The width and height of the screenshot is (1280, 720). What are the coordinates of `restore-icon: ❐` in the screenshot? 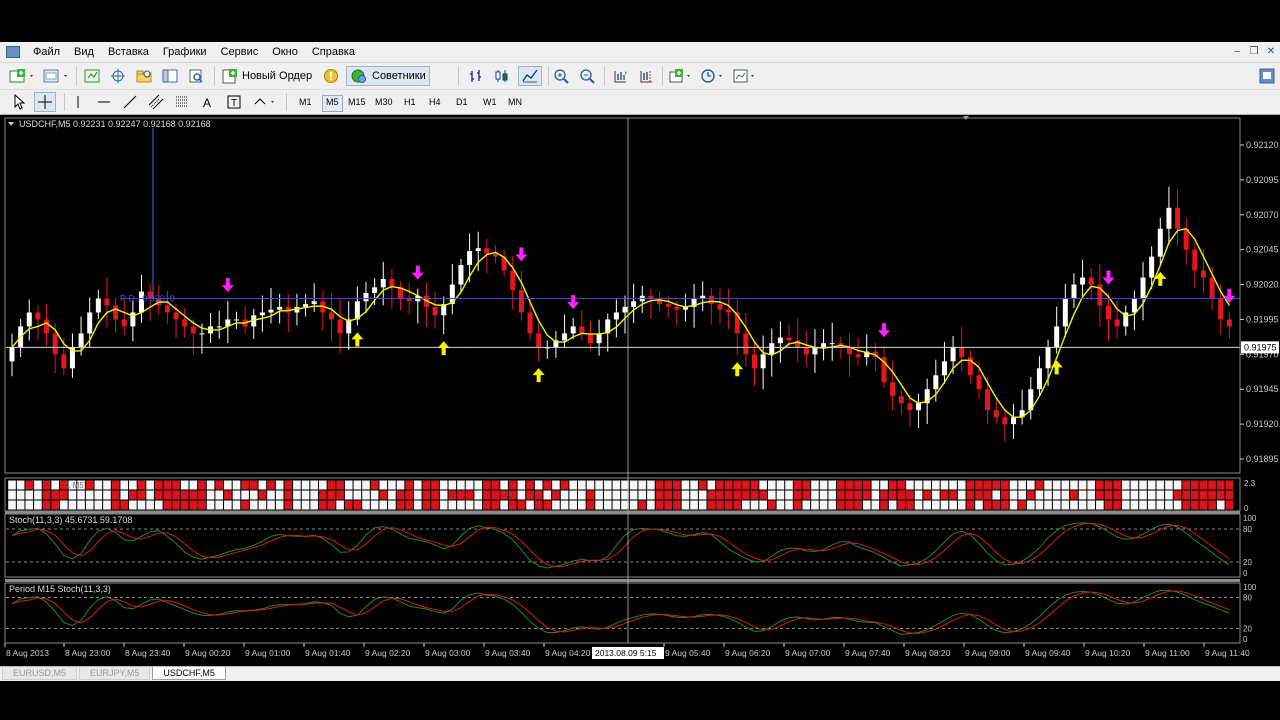 It's located at (1254, 51).